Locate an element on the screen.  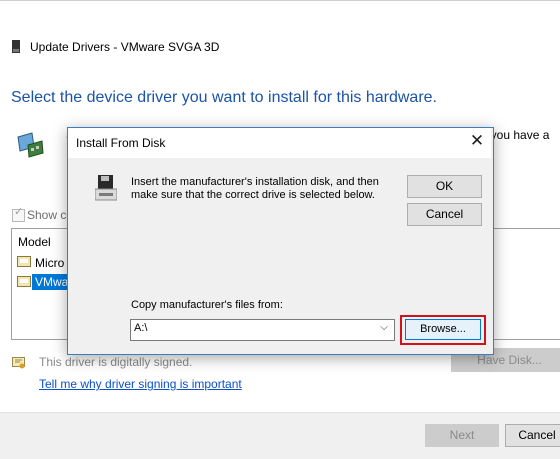
copy-files-label: Copy manufacturer's files from: is located at coordinates (207, 305).